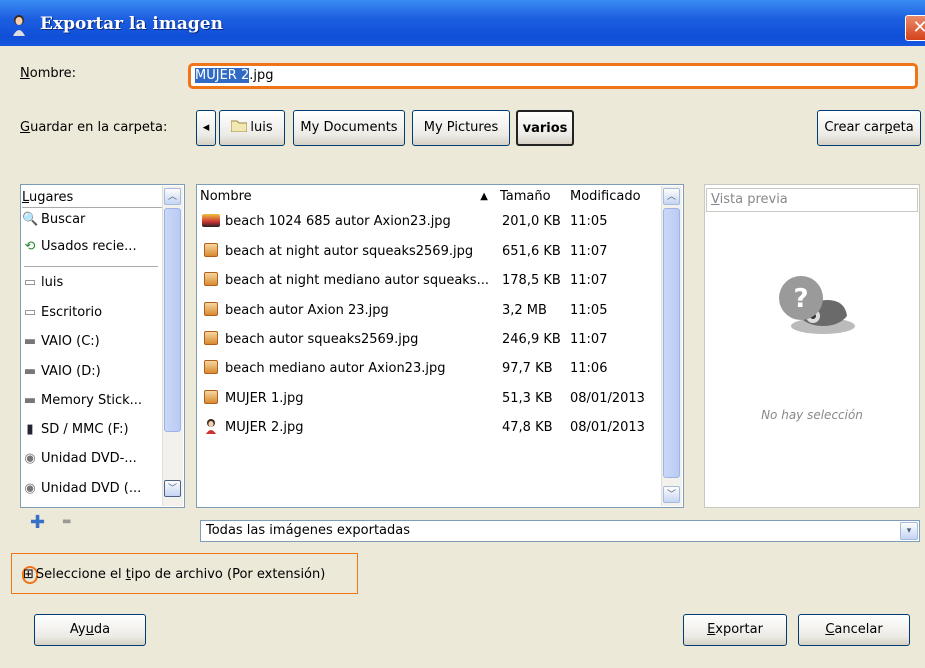 The height and width of the screenshot is (668, 925). Describe the element at coordinates (94, 127) in the screenshot. I see `save-folder-label: Guardar en la carpeta:` at that location.